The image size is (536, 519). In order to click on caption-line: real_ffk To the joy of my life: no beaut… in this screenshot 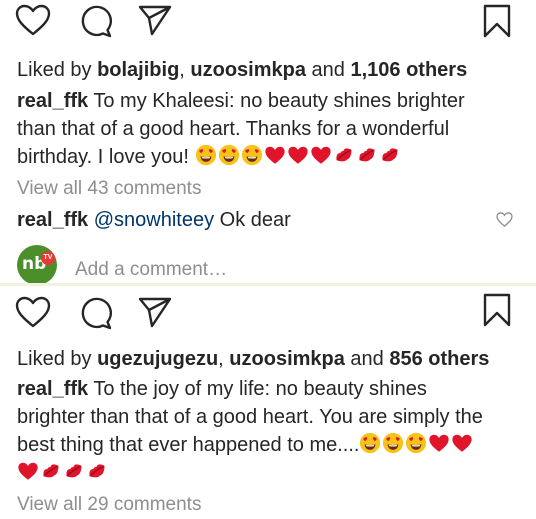, I will do `click(222, 389)`.